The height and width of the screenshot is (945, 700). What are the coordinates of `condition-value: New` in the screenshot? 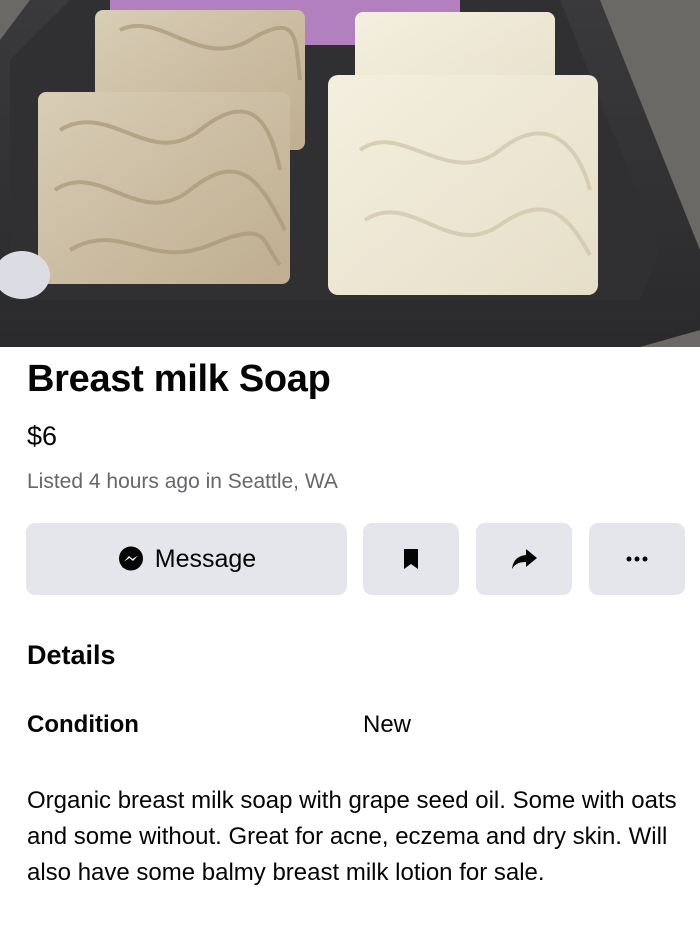 It's located at (387, 724).